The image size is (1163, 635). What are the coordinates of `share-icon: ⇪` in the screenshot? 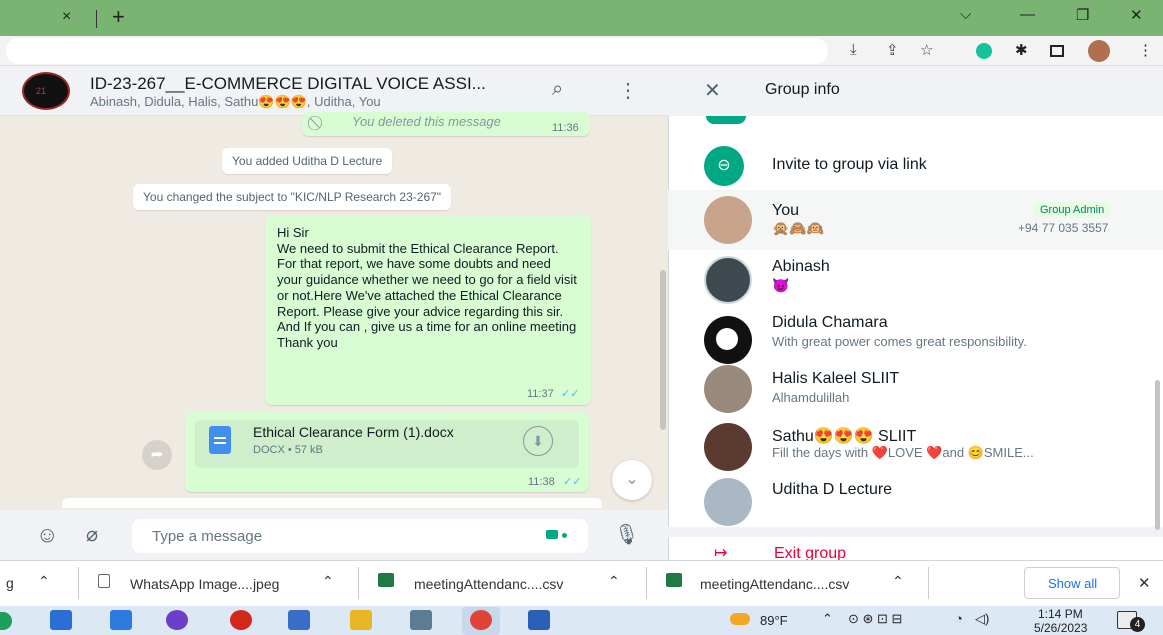 It's located at (892, 50).